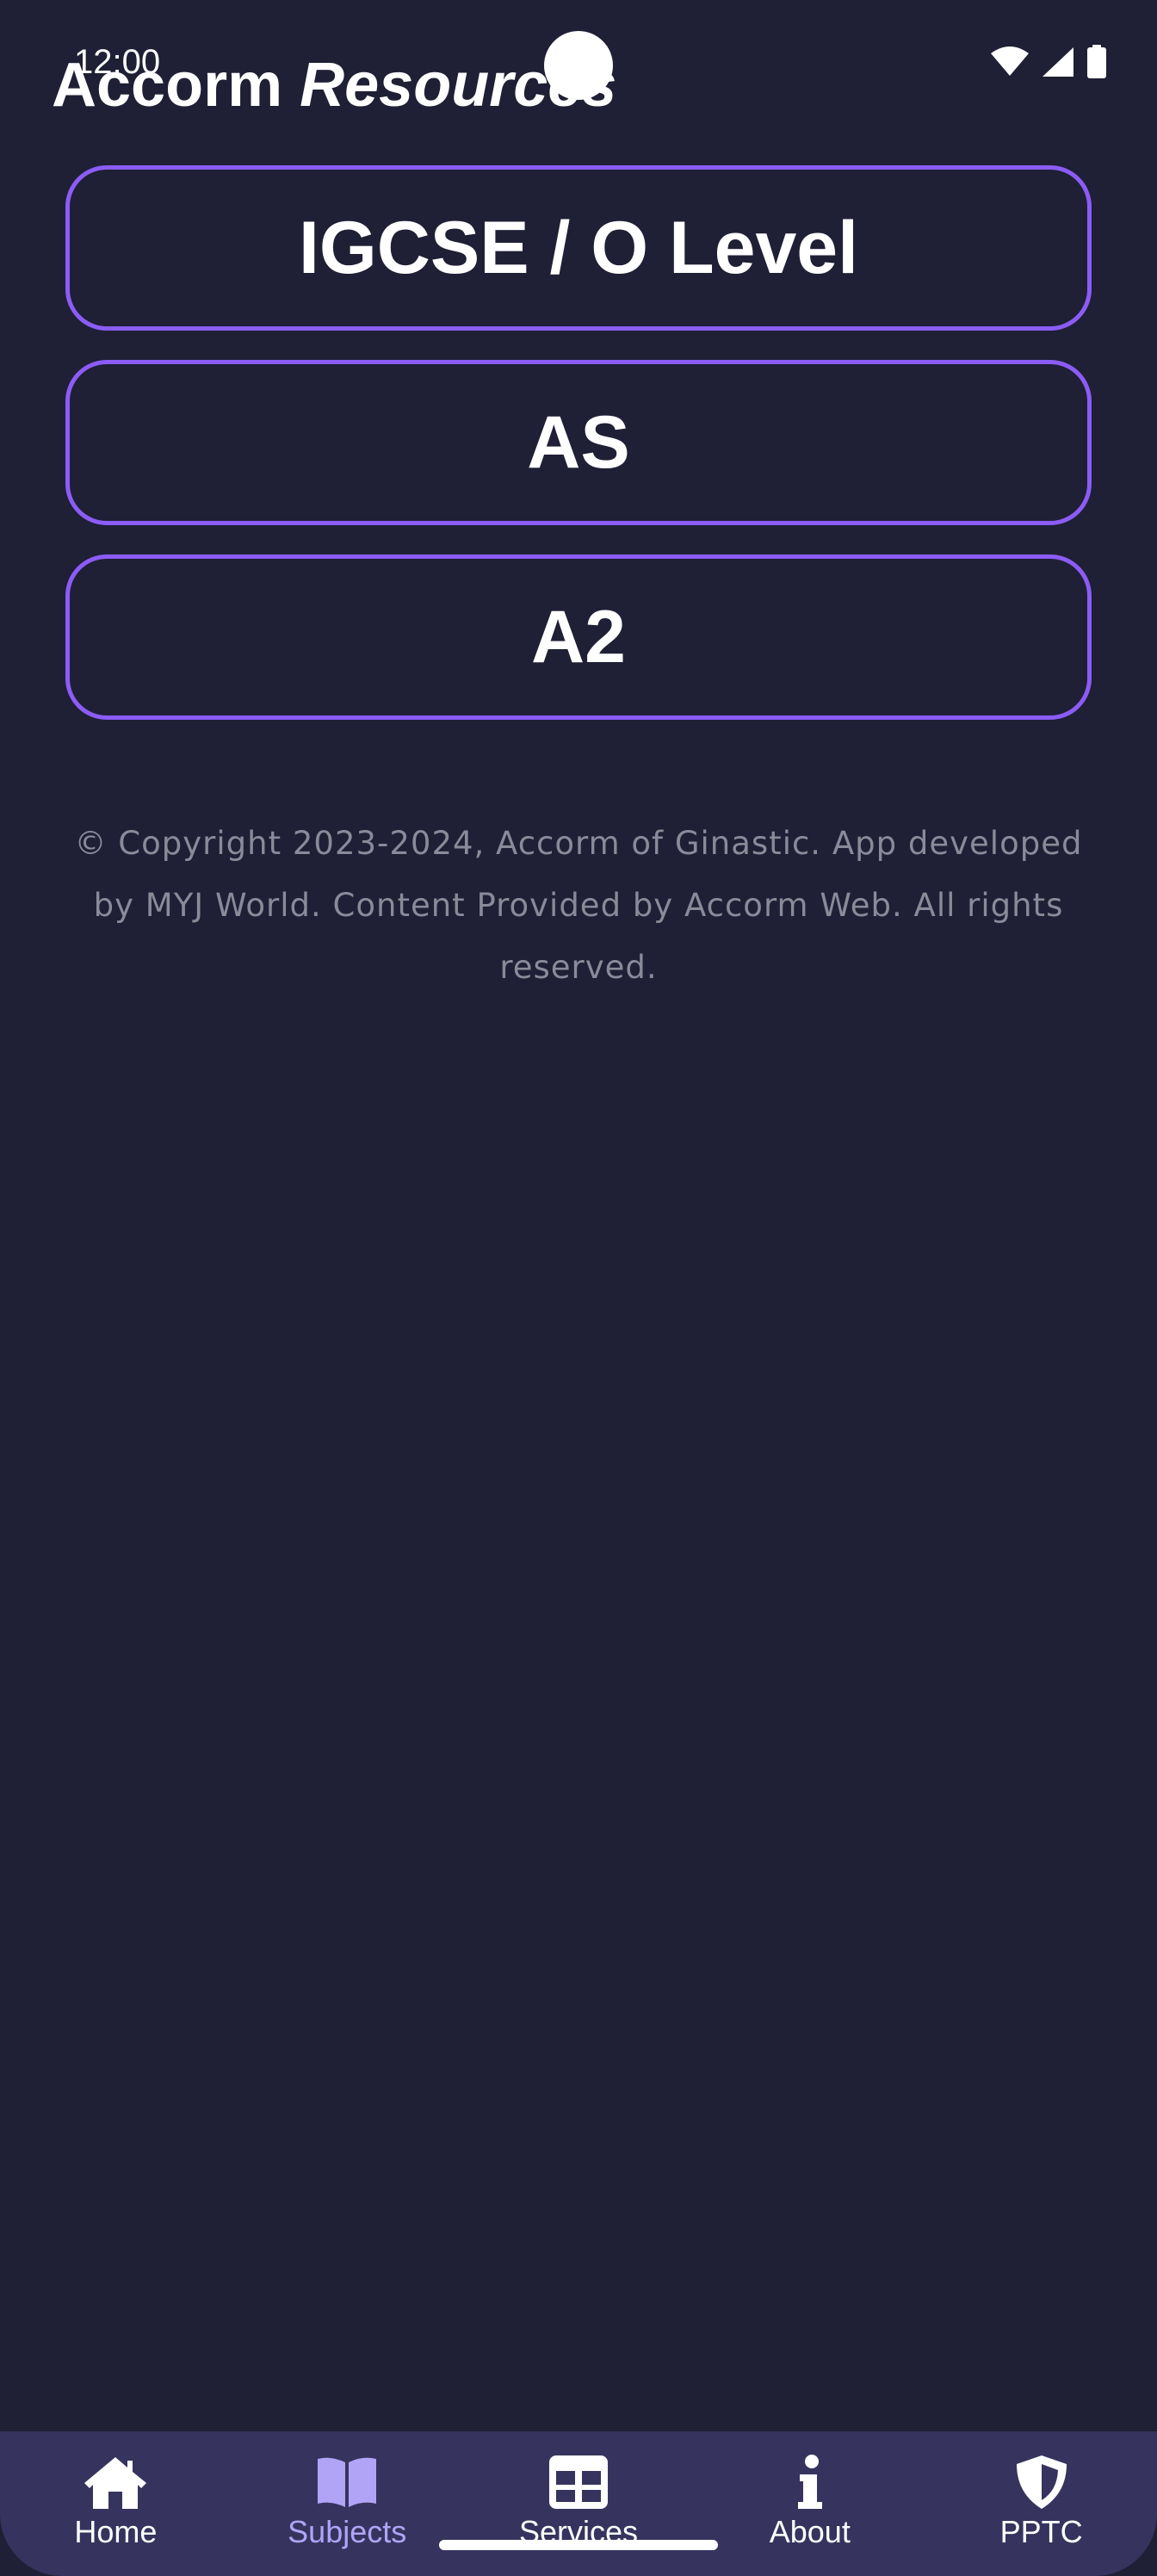 Image resolution: width=1157 pixels, height=2576 pixels. What do you see at coordinates (1010, 61) in the screenshot?
I see `wifi-icon` at bounding box center [1010, 61].